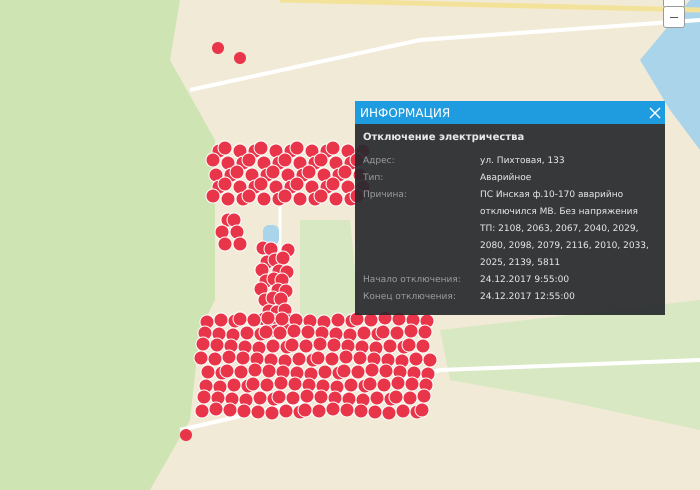 The image size is (700, 490). Describe the element at coordinates (655, 112) in the screenshot. I see `close-icon` at that location.